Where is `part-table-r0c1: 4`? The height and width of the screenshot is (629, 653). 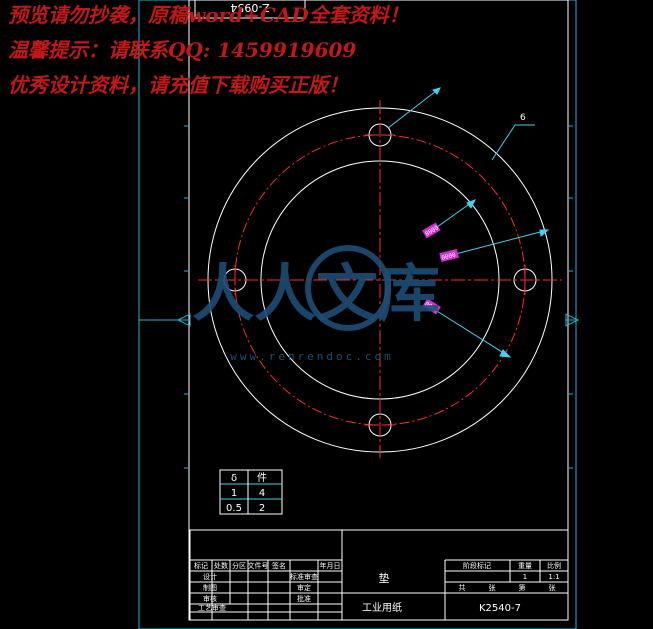
part-table-r0c1: 4 is located at coordinates (262, 493).